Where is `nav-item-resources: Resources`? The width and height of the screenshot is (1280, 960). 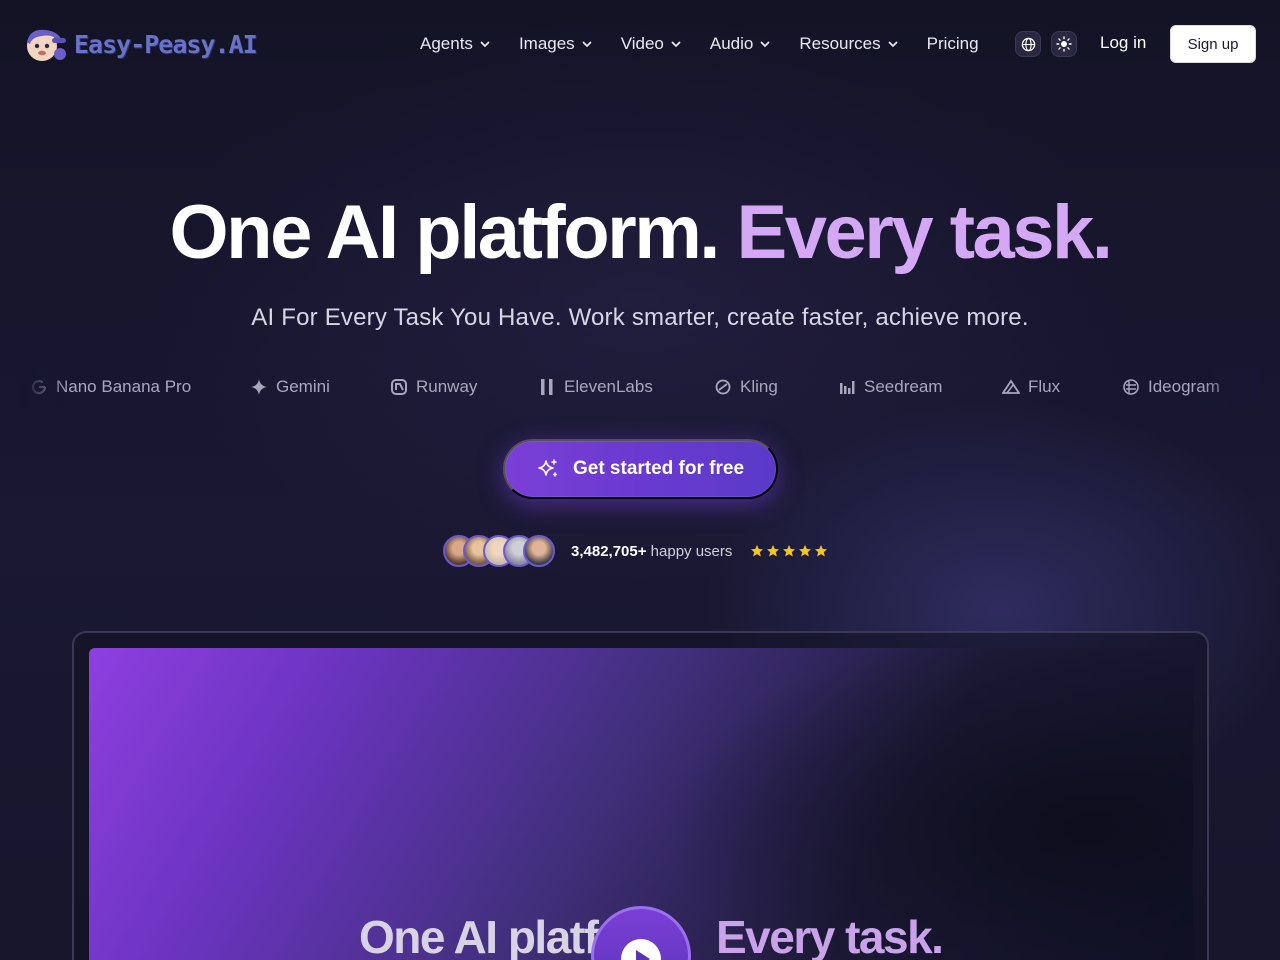 nav-item-resources: Resources is located at coordinates (848, 44).